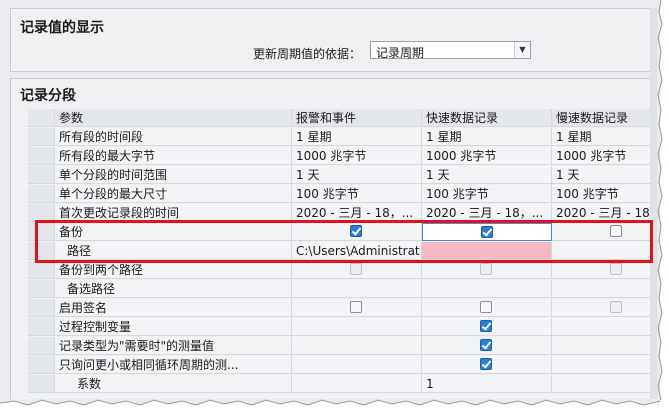  Describe the element at coordinates (48, 96) in the screenshot. I see `record-segments-title: 记录分段` at that location.